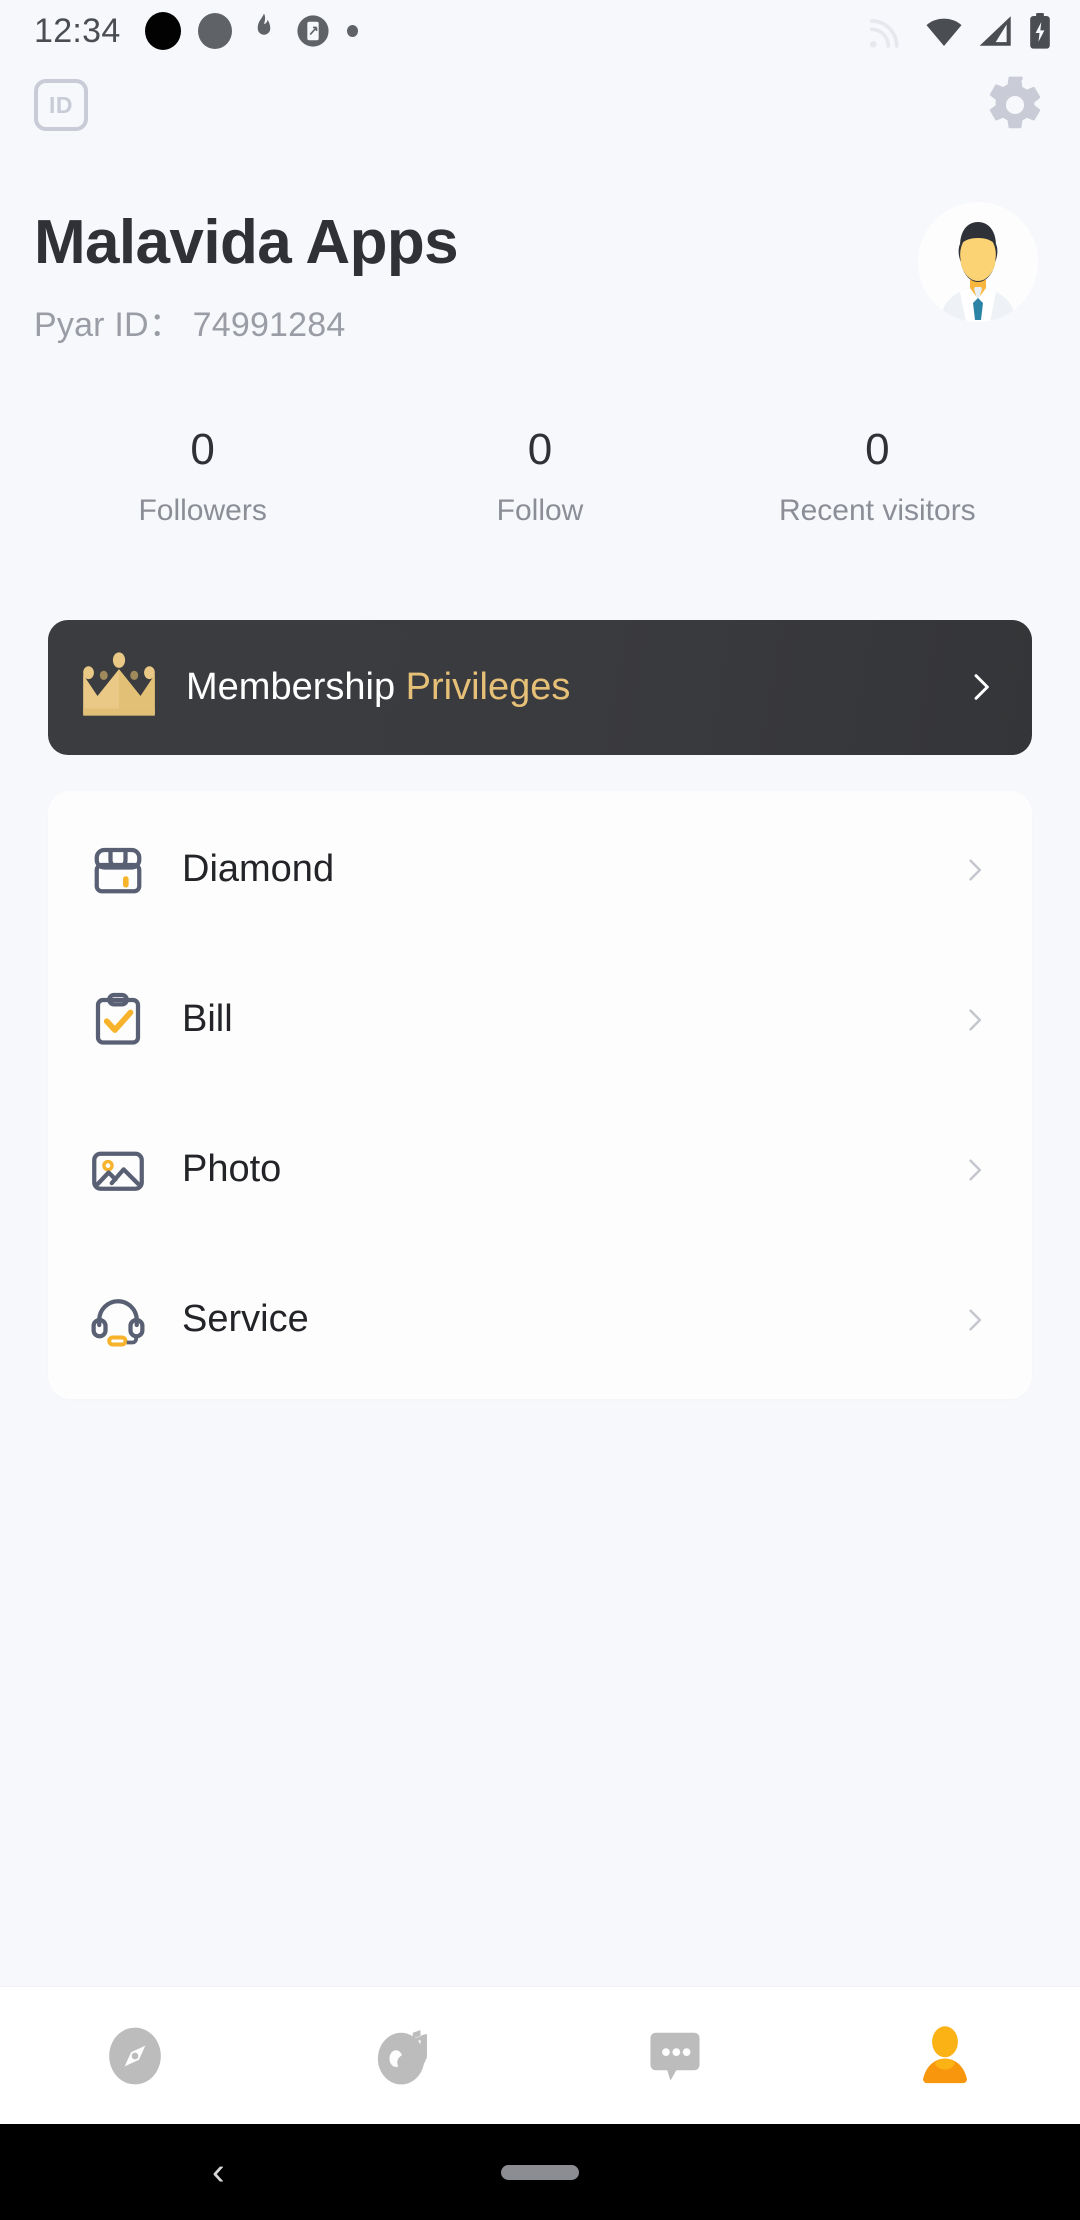 This screenshot has height=2220, width=1080. Describe the element at coordinates (119, 684) in the screenshot. I see `crown-icon` at that location.